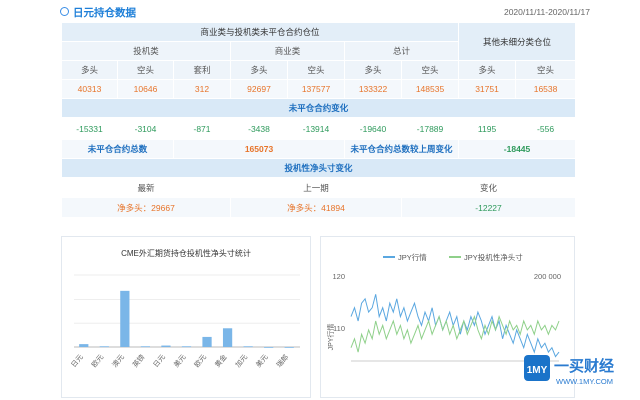 The height and width of the screenshot is (400, 640). I want to click on weekly-change-label: 未平仓合约总数较上周变化, so click(401, 149).